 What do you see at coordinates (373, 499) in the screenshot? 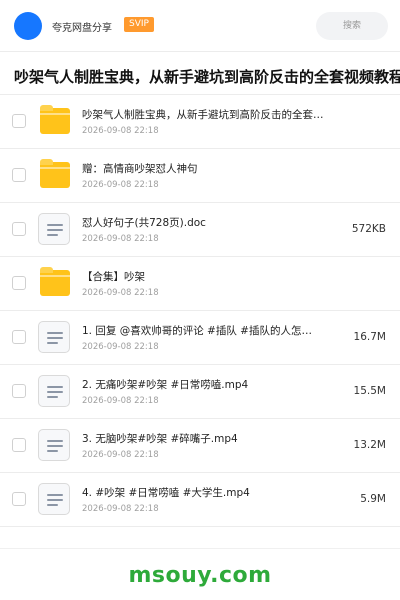
I see `file-size: 5.9M` at bounding box center [373, 499].